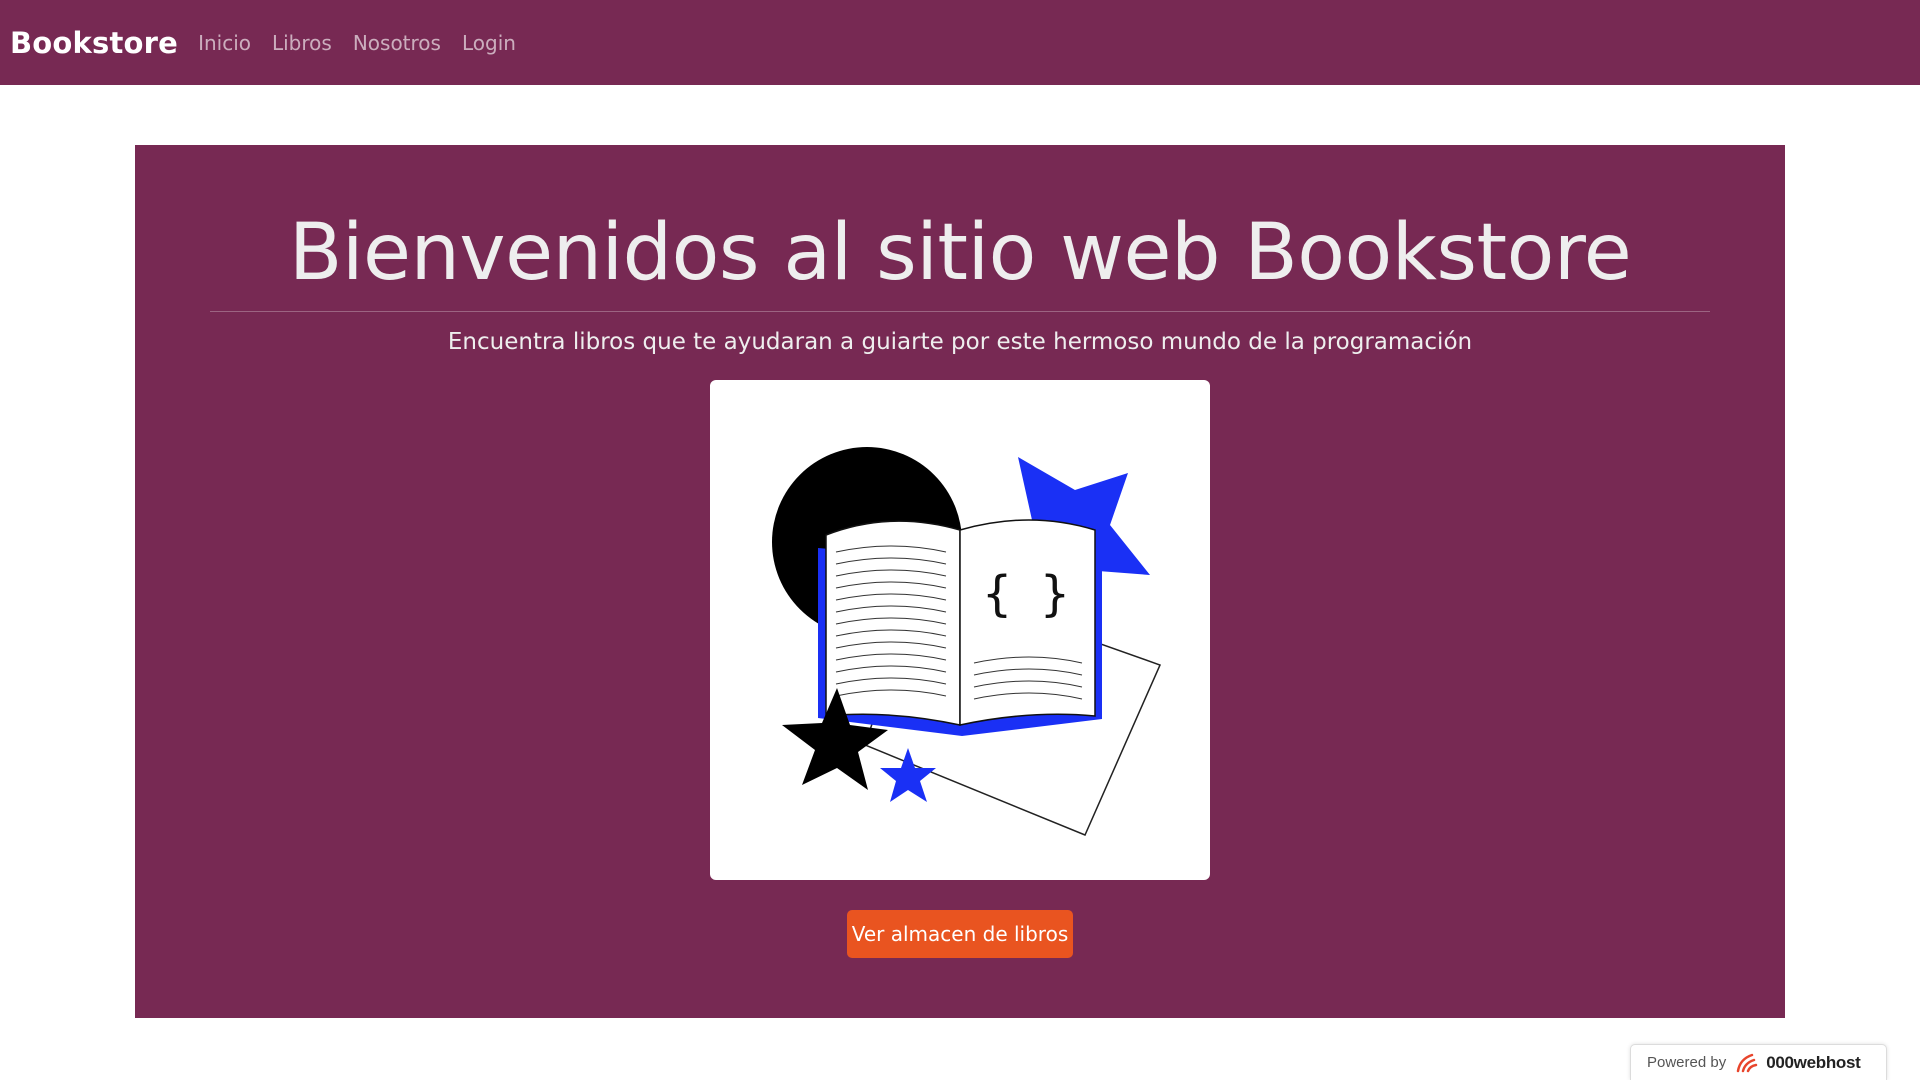  What do you see at coordinates (1747, 1062) in the screenshot?
I see `000webhost-logo-icon` at bounding box center [1747, 1062].